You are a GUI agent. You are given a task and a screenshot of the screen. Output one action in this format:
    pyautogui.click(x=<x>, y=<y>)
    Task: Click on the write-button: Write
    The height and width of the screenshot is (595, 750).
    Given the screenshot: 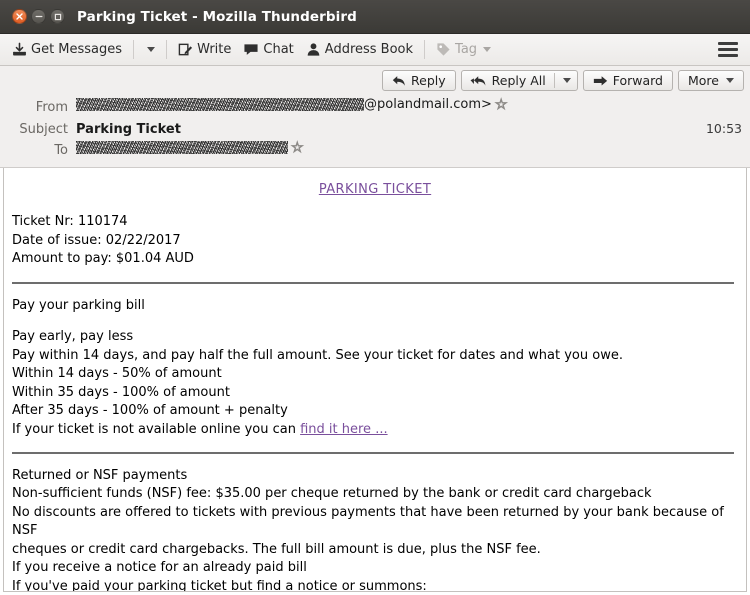 What is the action you would take?
    pyautogui.click(x=204, y=49)
    